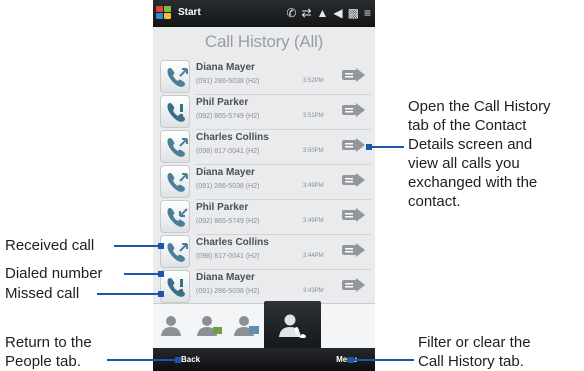 The width and height of the screenshot is (584, 371). I want to click on call-row: Phil Parker (092) 865-5749 (H2) 3:51PM, so click(267, 111).